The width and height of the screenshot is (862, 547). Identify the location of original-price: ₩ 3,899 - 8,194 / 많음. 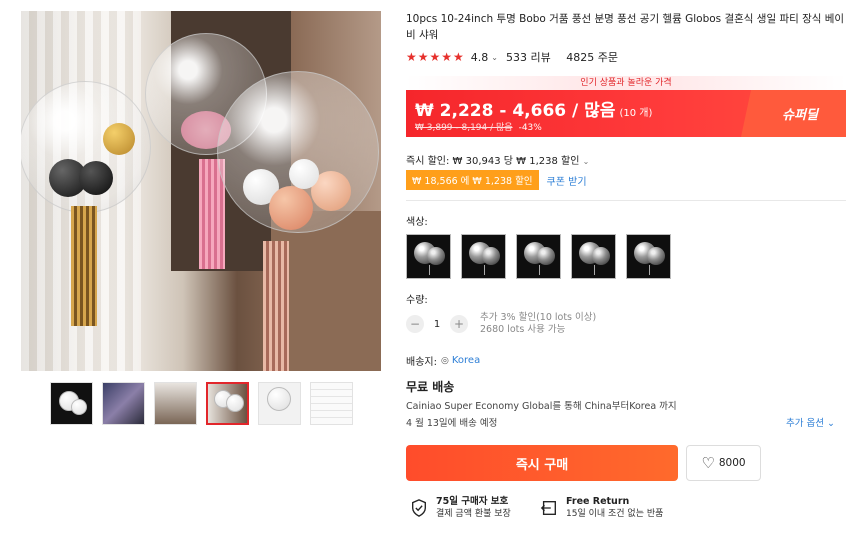
(464, 128).